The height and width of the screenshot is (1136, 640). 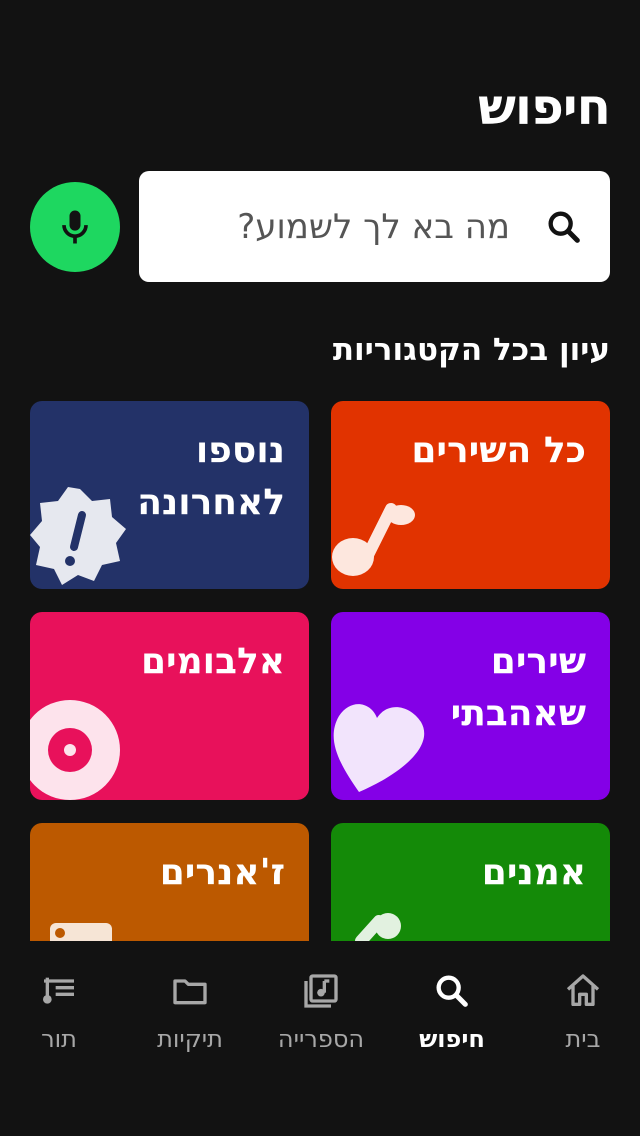 I want to click on page-title: חיפוש, so click(x=544, y=107).